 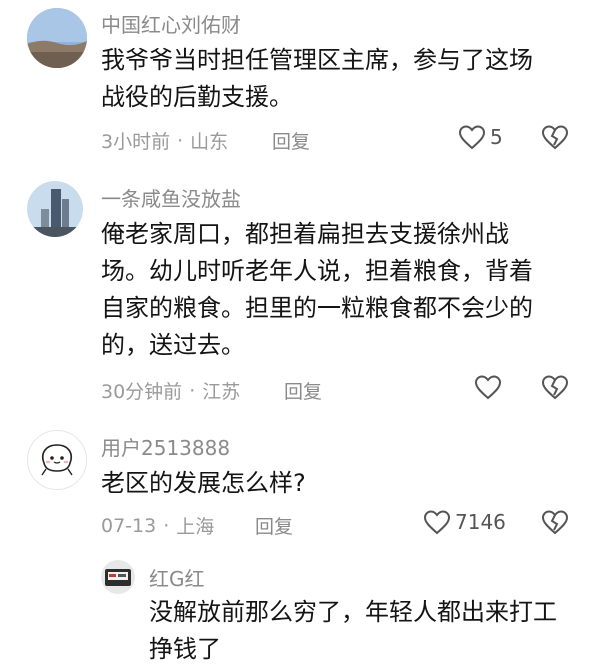 I want to click on comment-text-line: 战役的后勤支援。, so click(x=197, y=97).